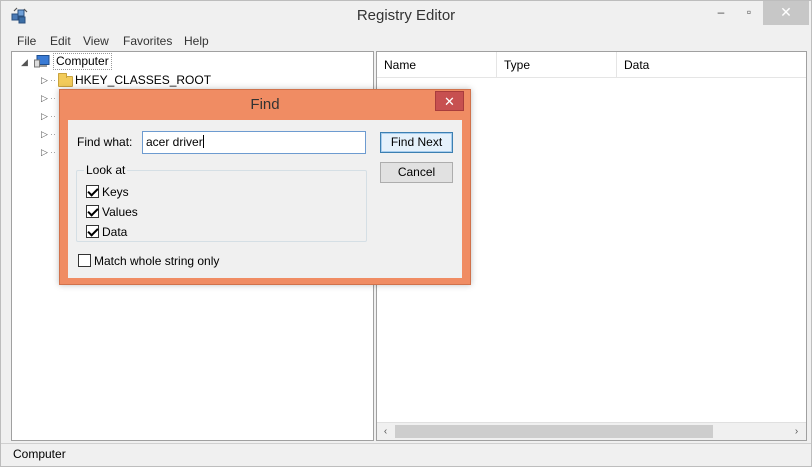 Image resolution: width=812 pixels, height=467 pixels. I want to click on menu-bar: File Edit View Favorites Help, so click(406, 41).